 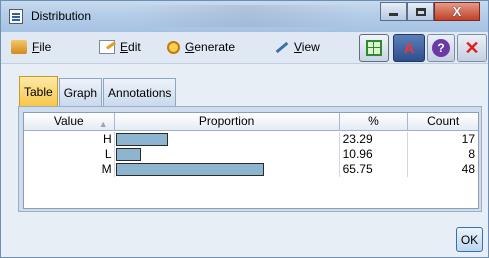 What do you see at coordinates (374, 169) in the screenshot?
I see `cell-percent: 65.75` at bounding box center [374, 169].